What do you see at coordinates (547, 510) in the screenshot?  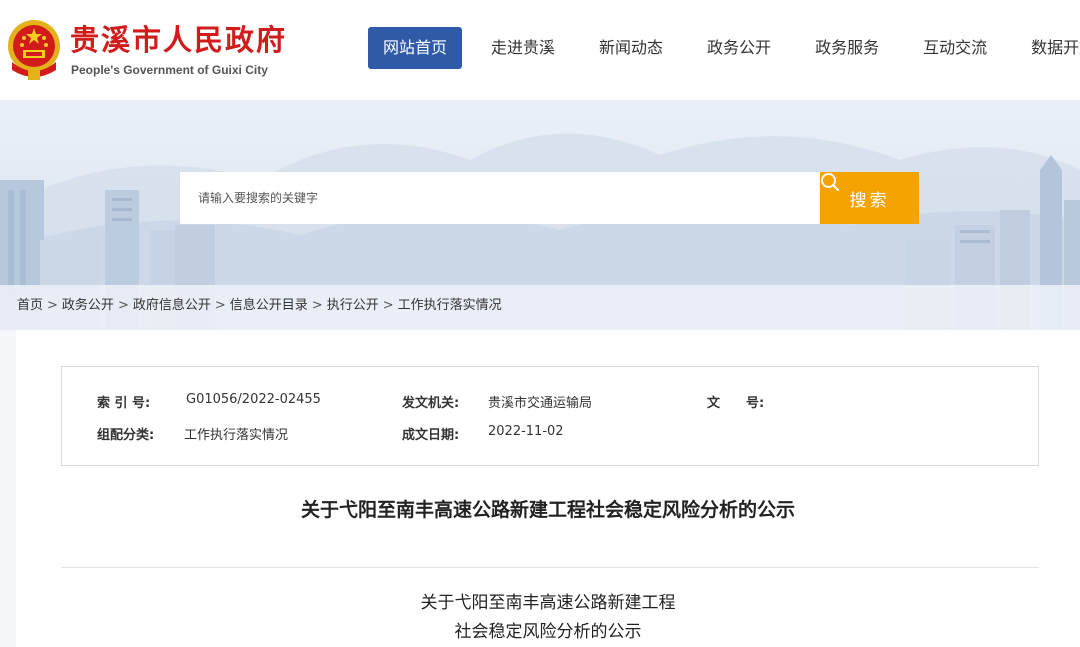 I see `article-title: 关于弋阳至南丰高速公路新建工程社会稳定风险分析的公示` at bounding box center [547, 510].